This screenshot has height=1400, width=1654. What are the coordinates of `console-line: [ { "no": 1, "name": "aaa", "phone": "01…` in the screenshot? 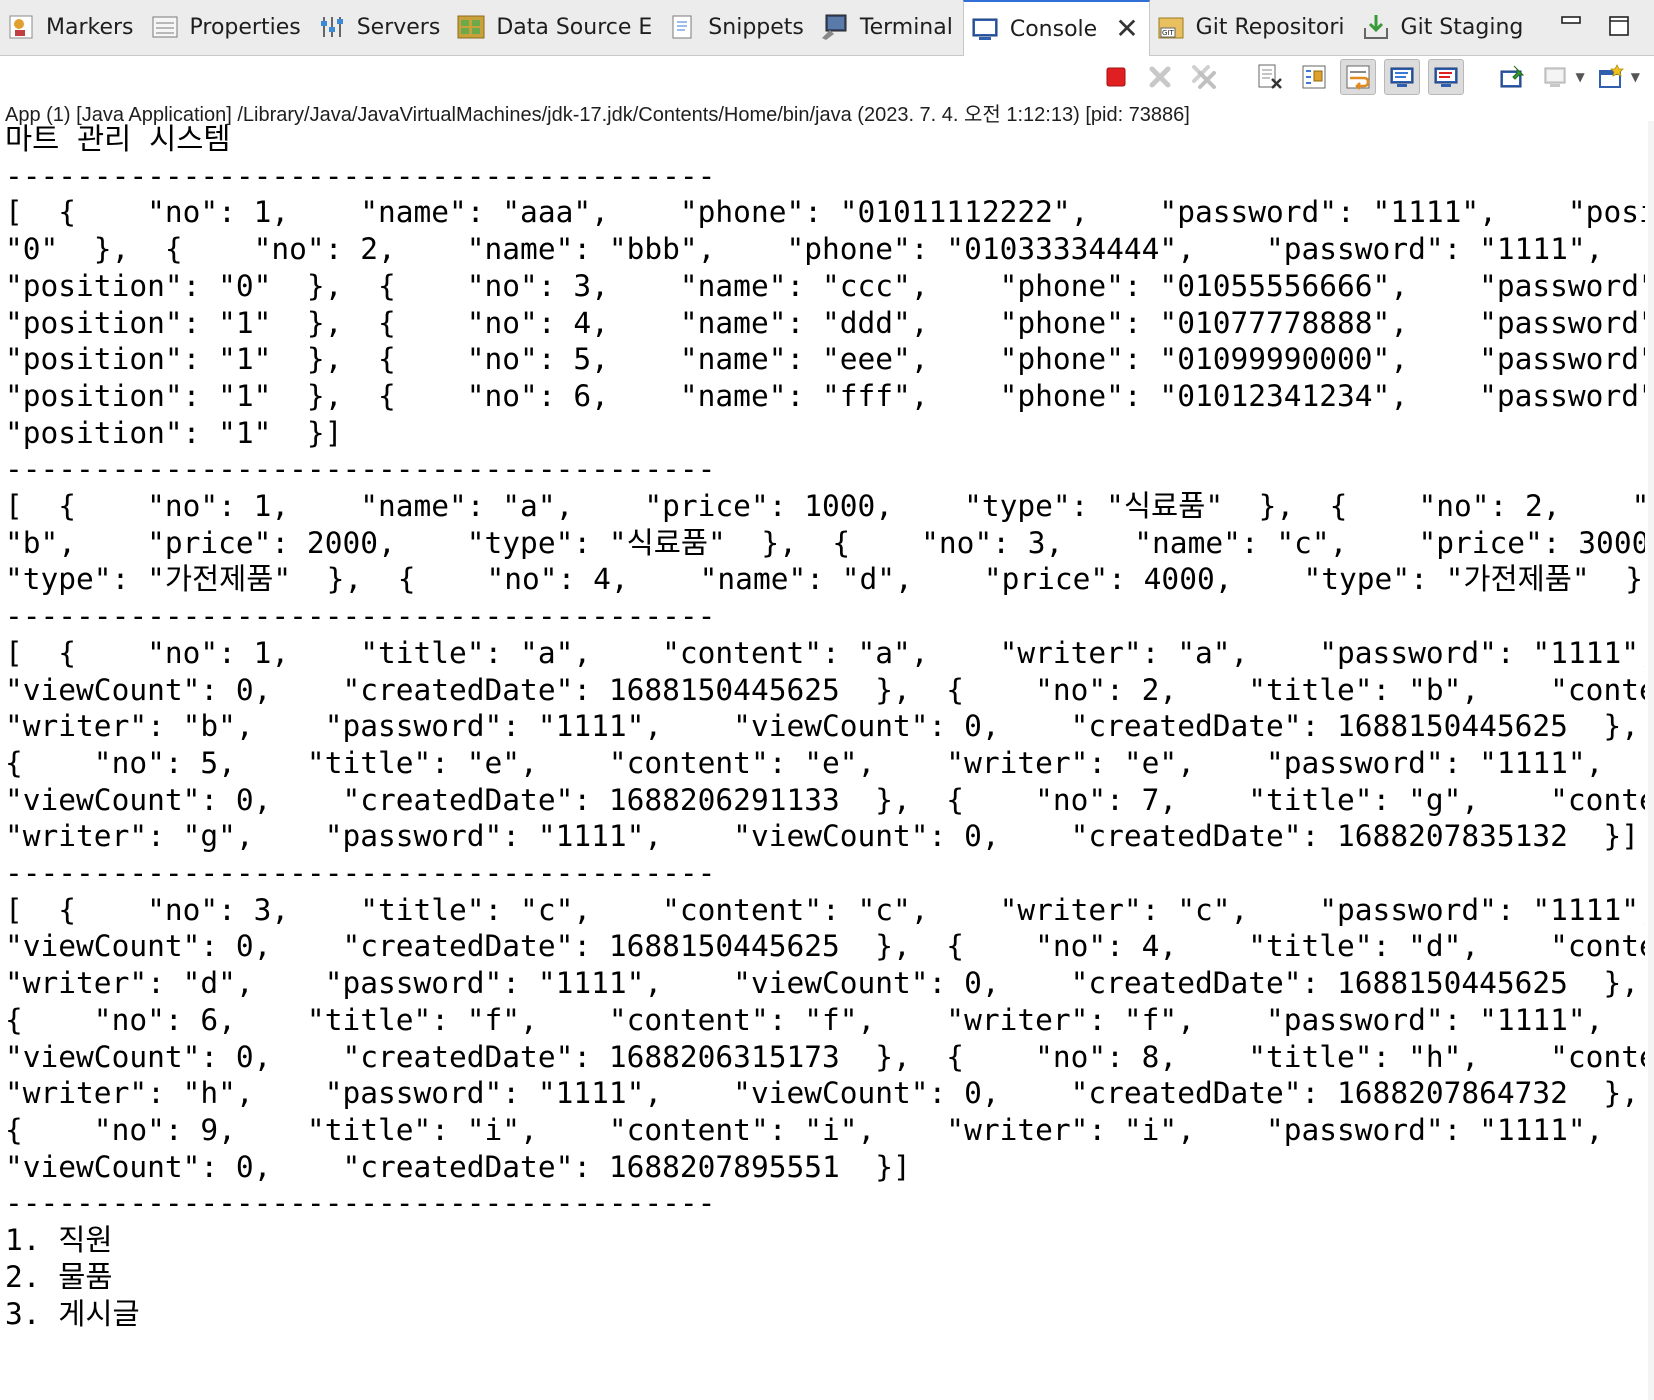 It's located at (825, 212).